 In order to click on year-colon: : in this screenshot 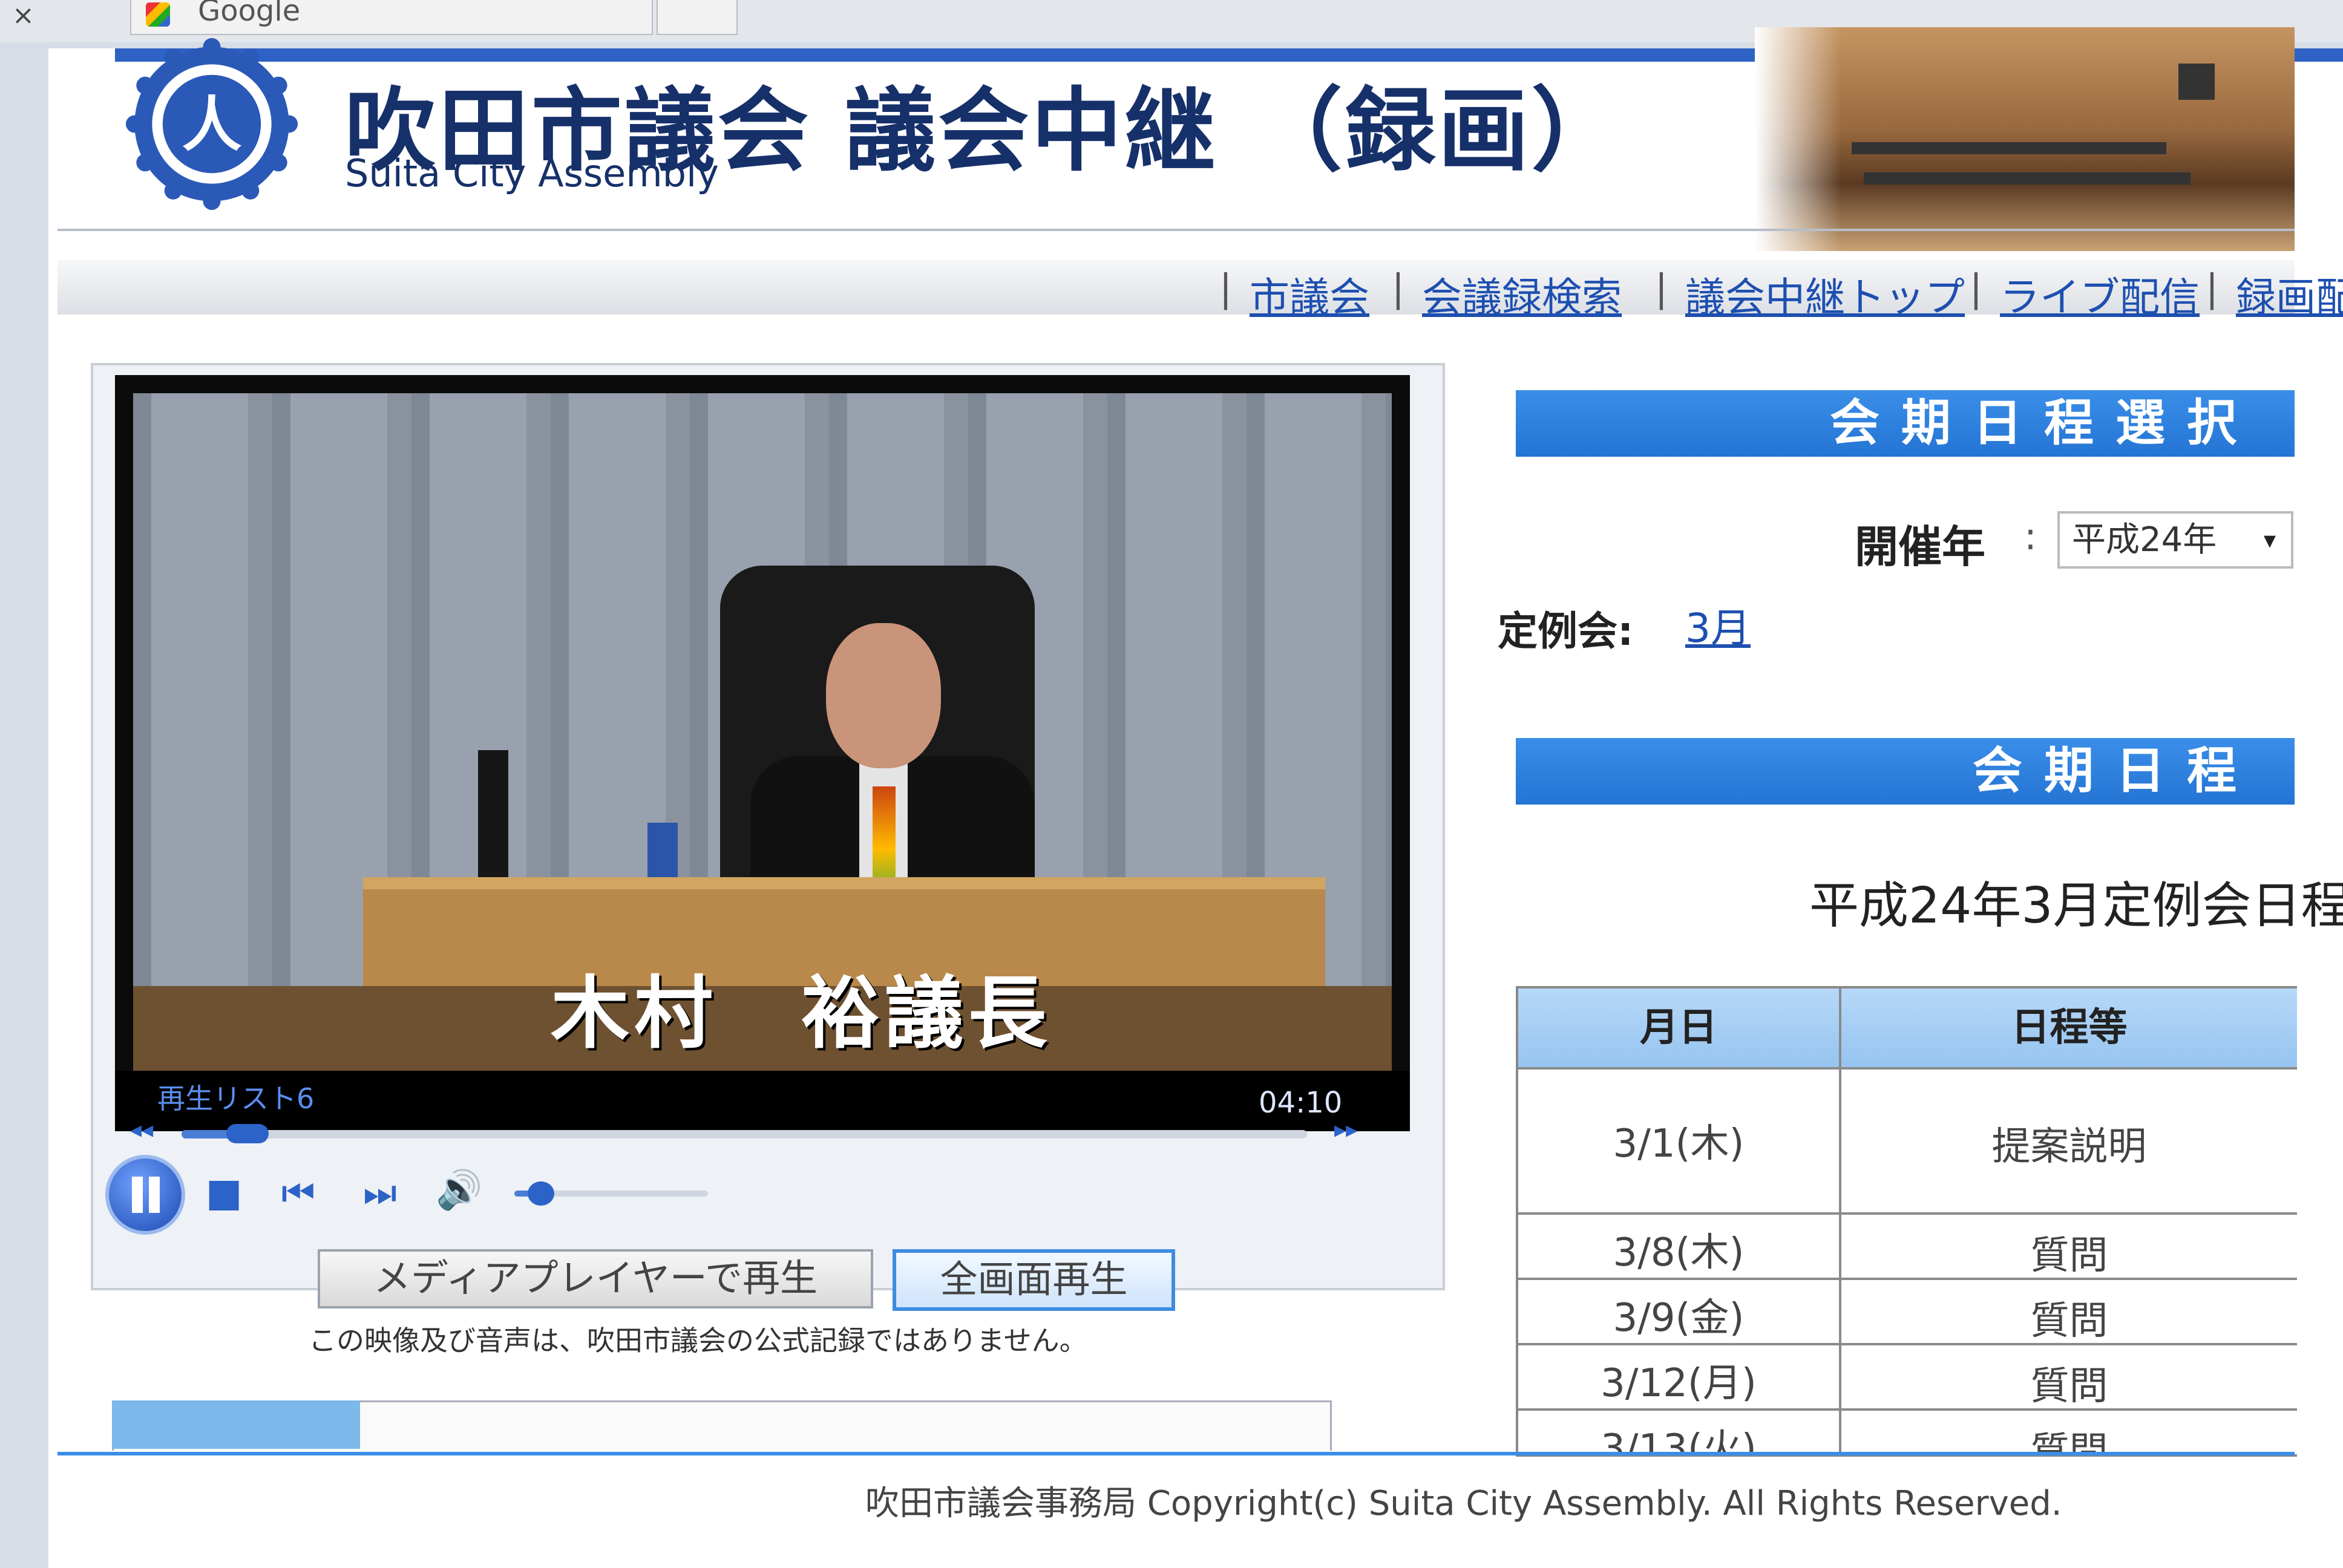, I will do `click(2030, 536)`.